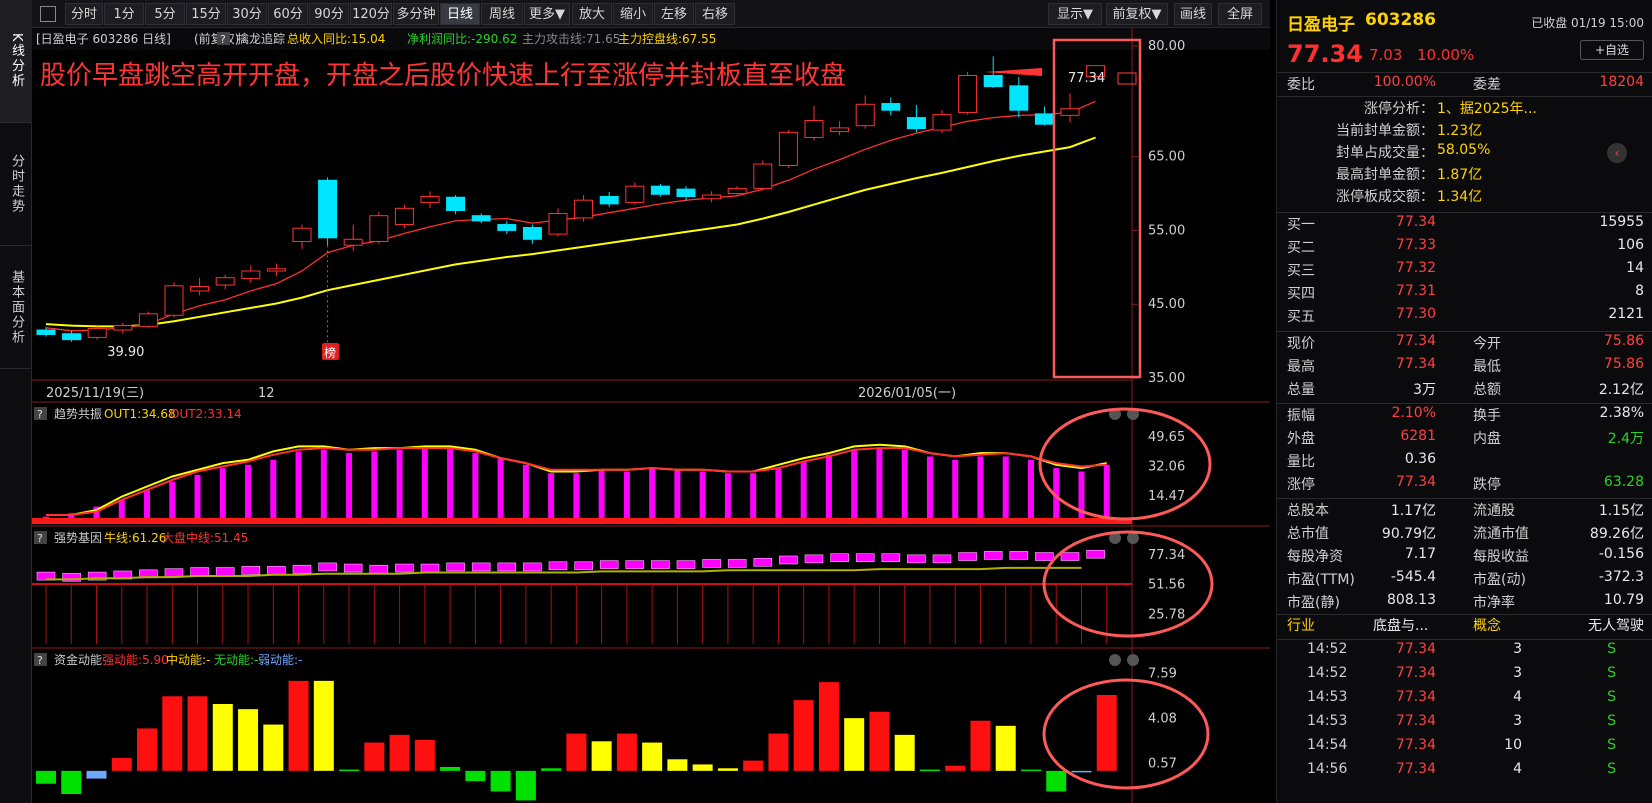 This screenshot has height=803, width=1652. Describe the element at coordinates (1137, 14) in the screenshot. I see `toolbar-right-button-1: 前复权▼` at that location.